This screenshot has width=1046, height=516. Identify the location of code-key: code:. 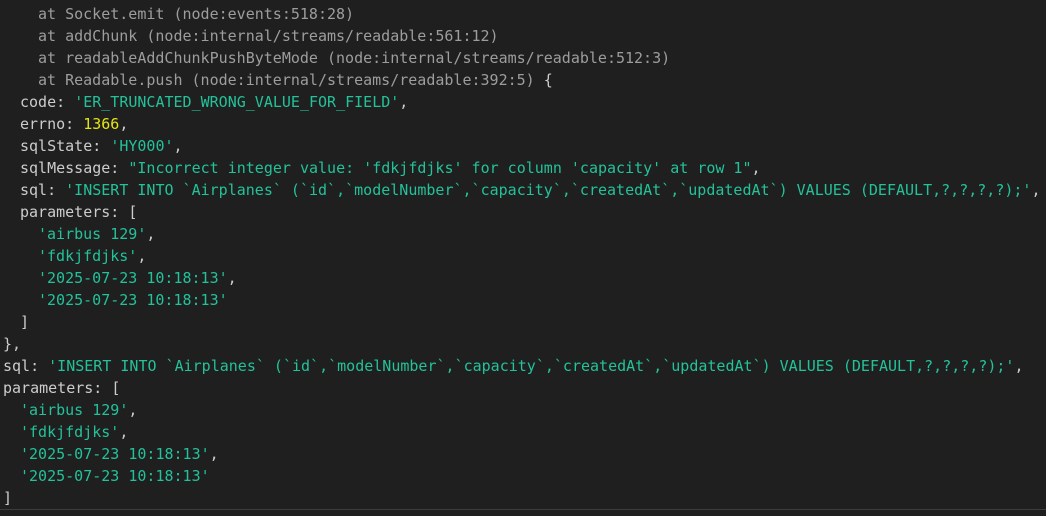
(47, 102).